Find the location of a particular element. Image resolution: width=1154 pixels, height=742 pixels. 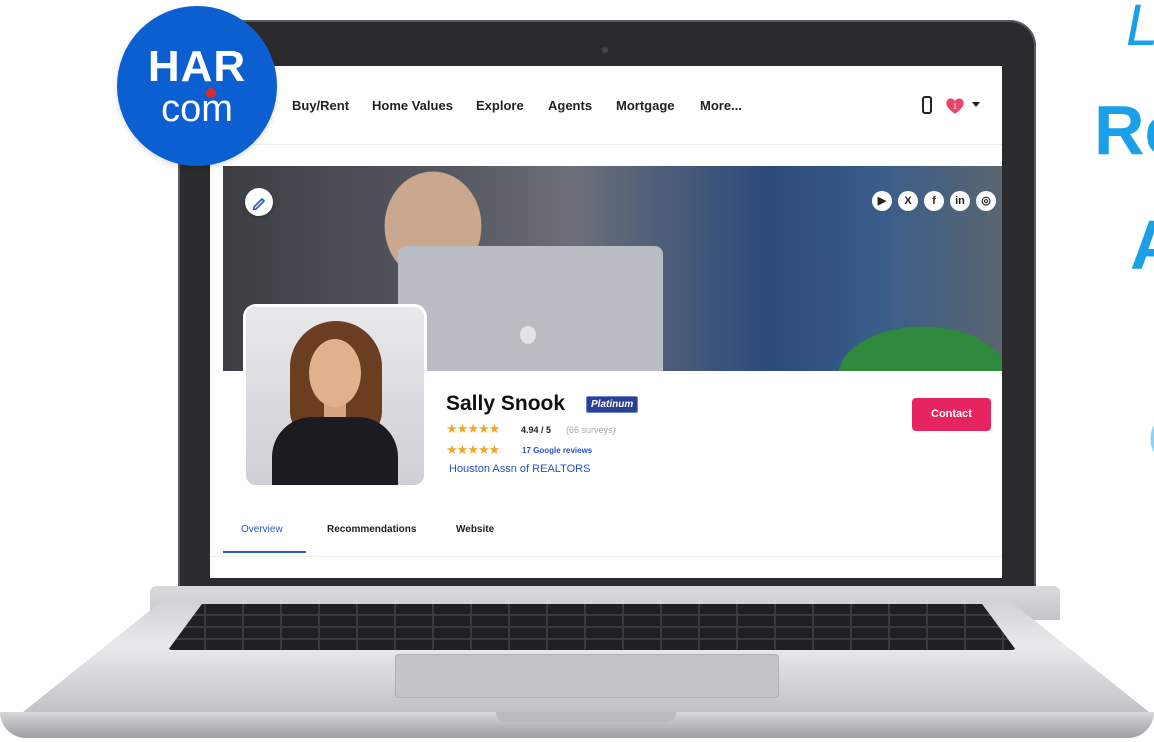

google-reviews-link: 17 Google reviews is located at coordinates (557, 450).